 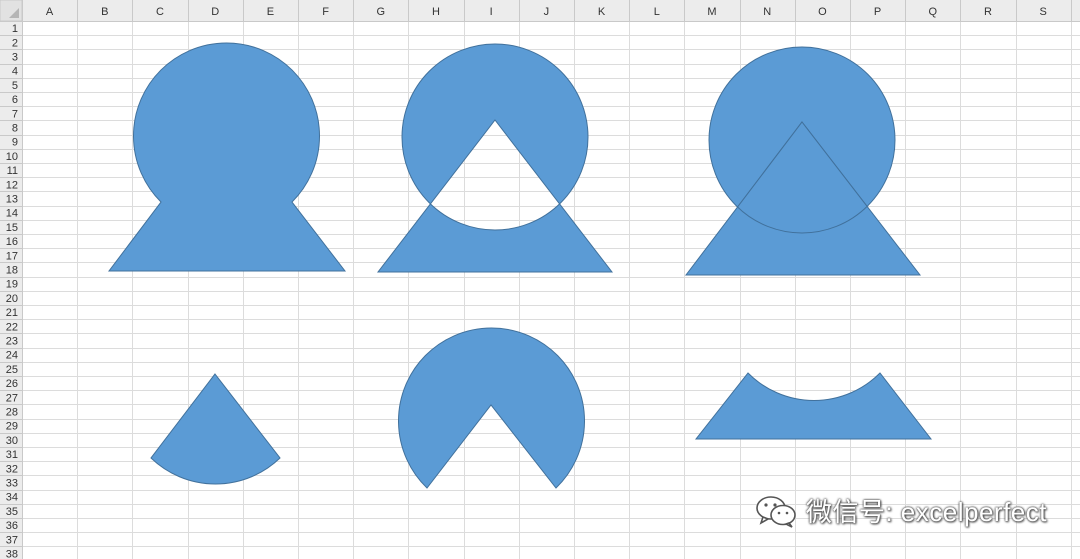 What do you see at coordinates (12, 526) in the screenshot?
I see `row-header-36: 36` at bounding box center [12, 526].